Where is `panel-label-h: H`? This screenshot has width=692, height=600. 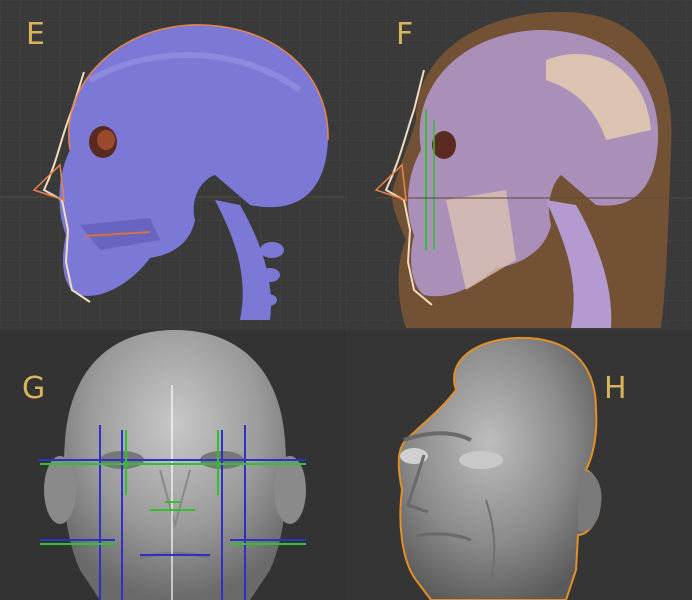 panel-label-h: H is located at coordinates (615, 388).